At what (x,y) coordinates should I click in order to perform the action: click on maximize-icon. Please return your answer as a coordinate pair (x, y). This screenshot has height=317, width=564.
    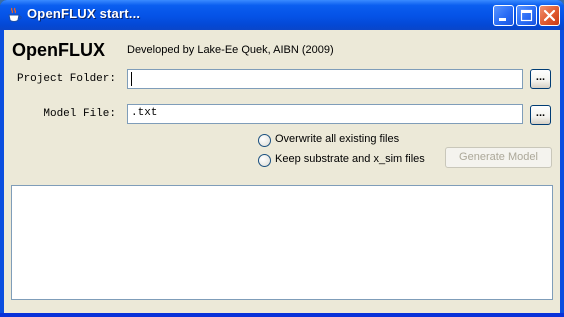
    Looking at the image, I should click on (526, 15).